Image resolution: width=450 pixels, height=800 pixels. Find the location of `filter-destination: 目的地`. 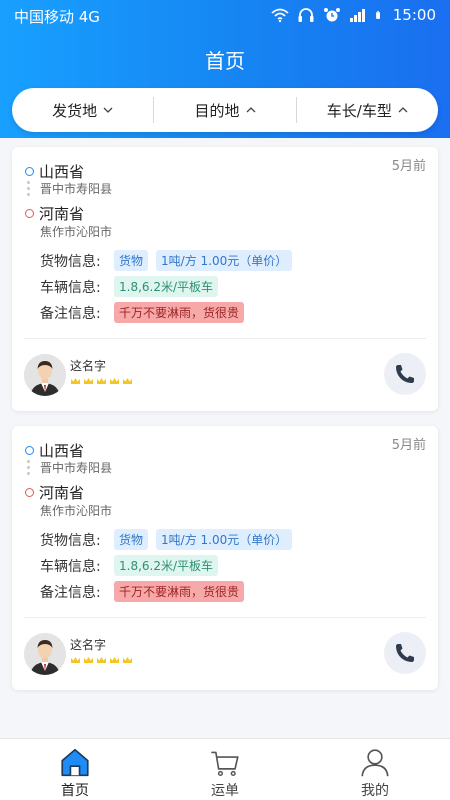

filter-destination: 目的地 is located at coordinates (224, 110).